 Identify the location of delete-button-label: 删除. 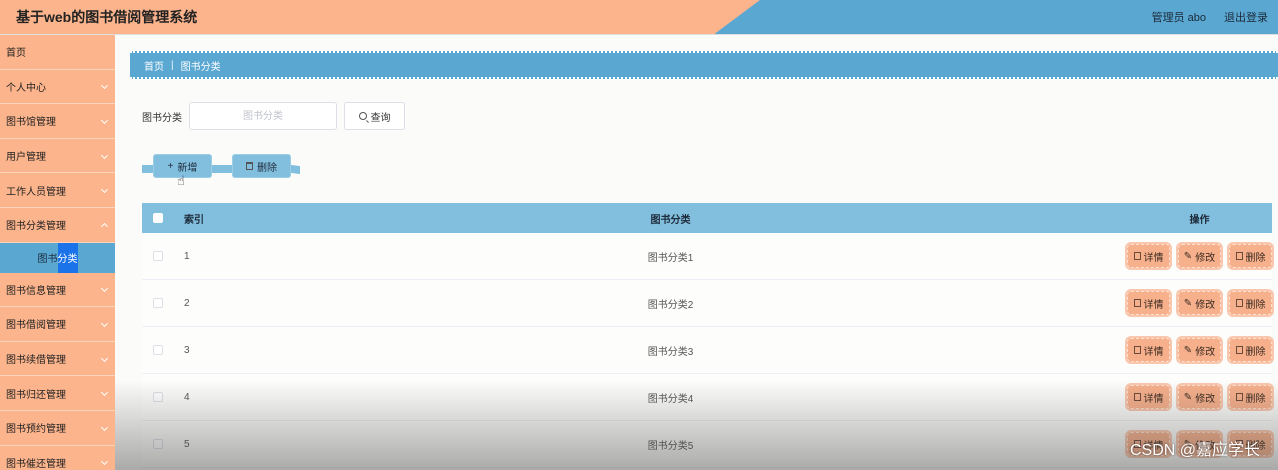
(267, 168).